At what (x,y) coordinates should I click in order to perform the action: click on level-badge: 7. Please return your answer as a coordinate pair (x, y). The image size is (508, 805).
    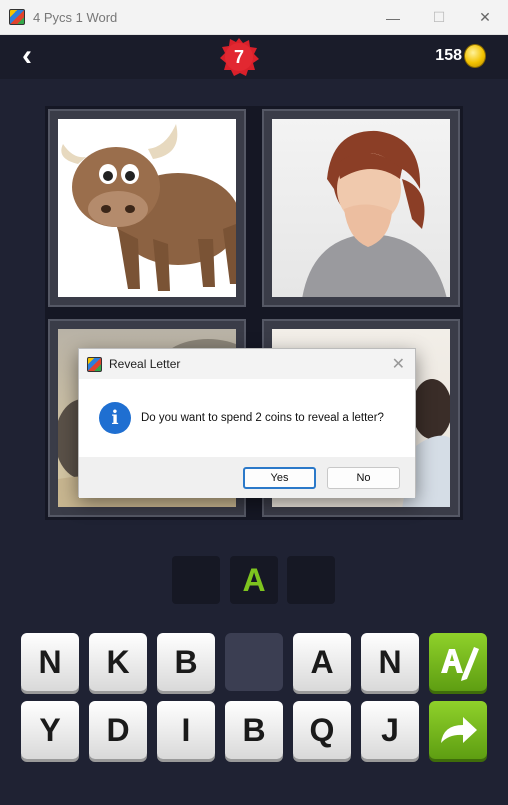
    Looking at the image, I should click on (239, 57).